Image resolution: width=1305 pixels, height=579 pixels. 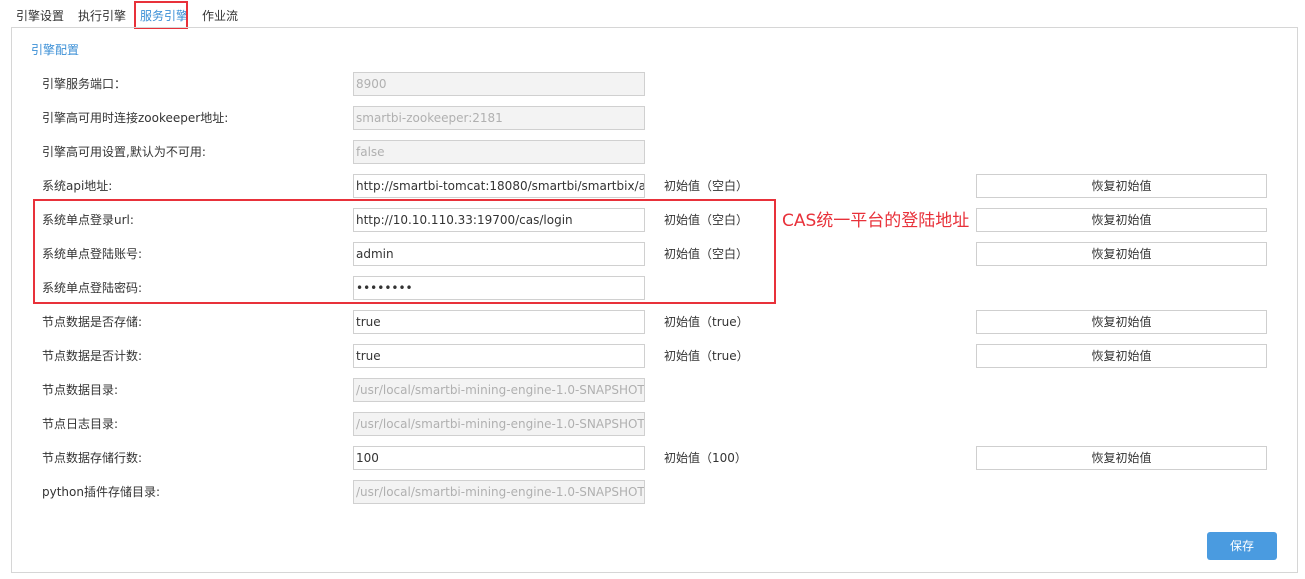 I want to click on row-label: 节点日志目录:, so click(x=80, y=424).